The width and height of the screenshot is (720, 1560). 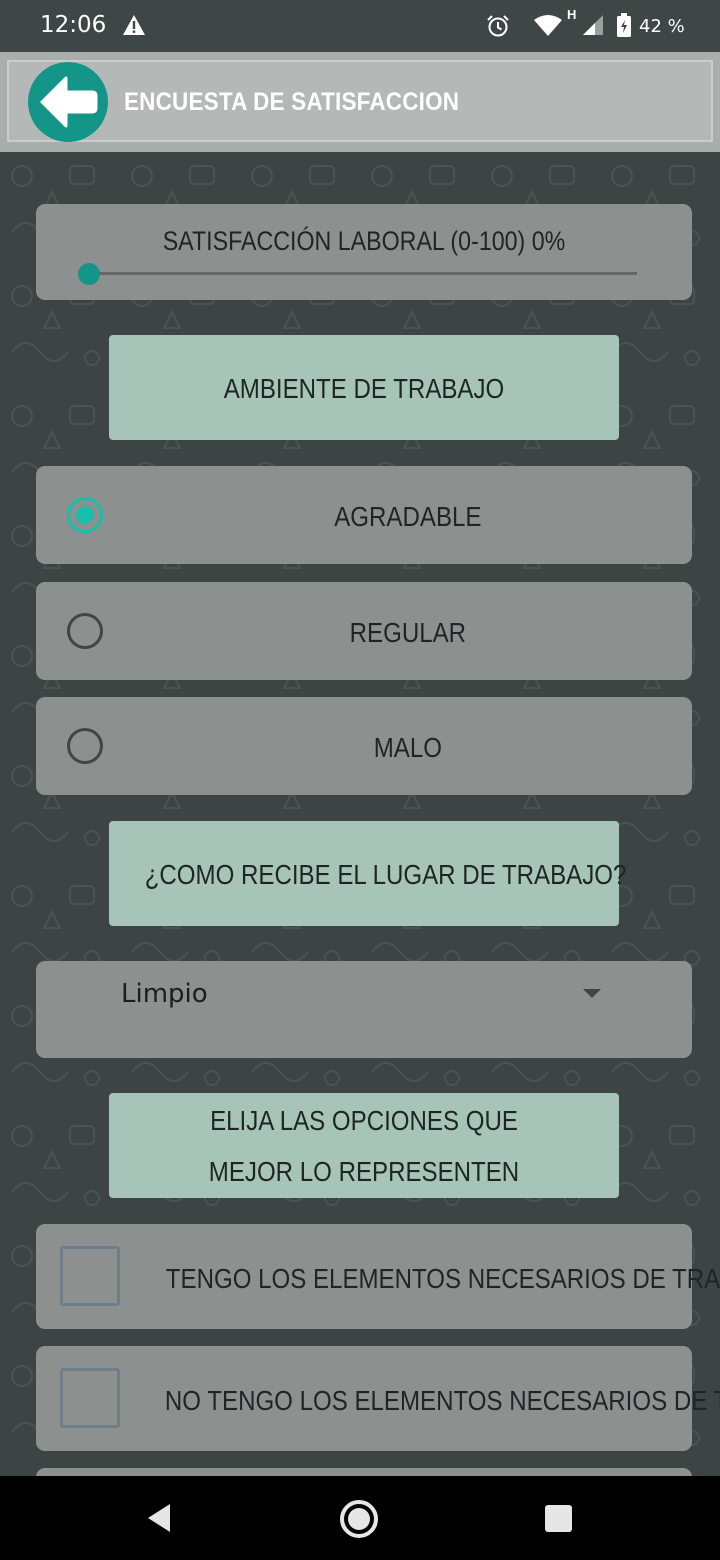 I want to click on satisfaction-slider-card: SATISFACCIÓN LABORAL (0-100) 0%, so click(x=364, y=252).